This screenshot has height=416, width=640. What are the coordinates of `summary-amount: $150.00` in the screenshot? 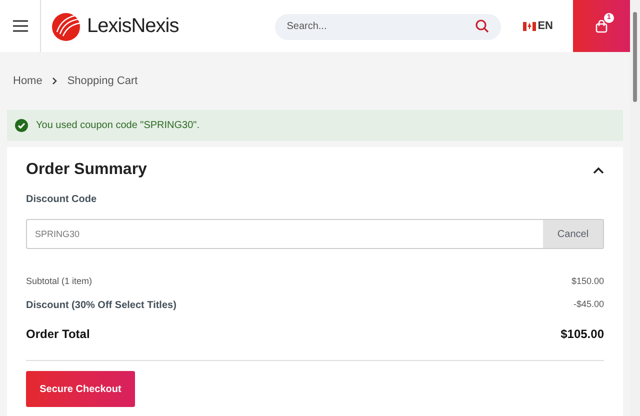 It's located at (587, 281).